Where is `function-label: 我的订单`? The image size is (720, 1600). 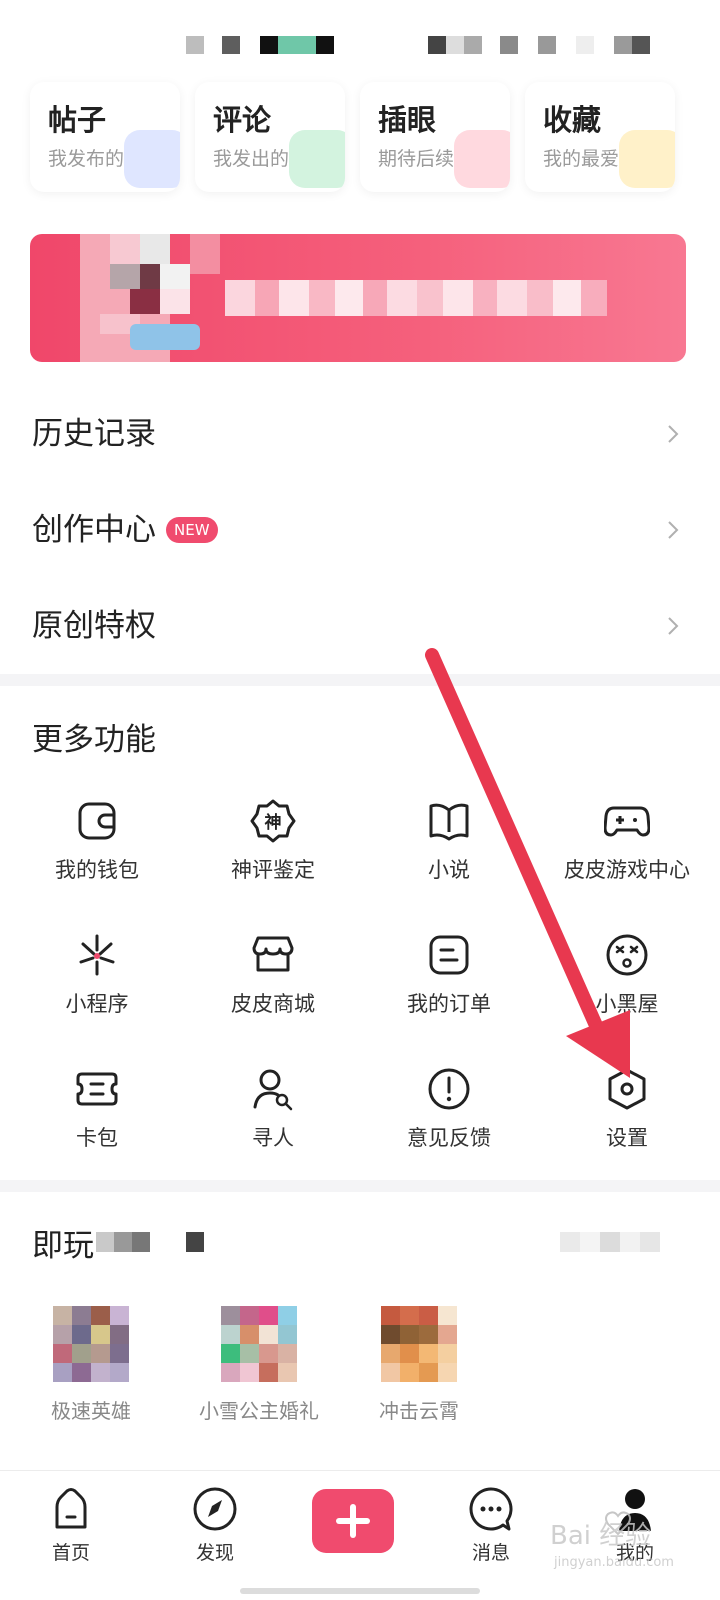 function-label: 我的订单 is located at coordinates (449, 1004).